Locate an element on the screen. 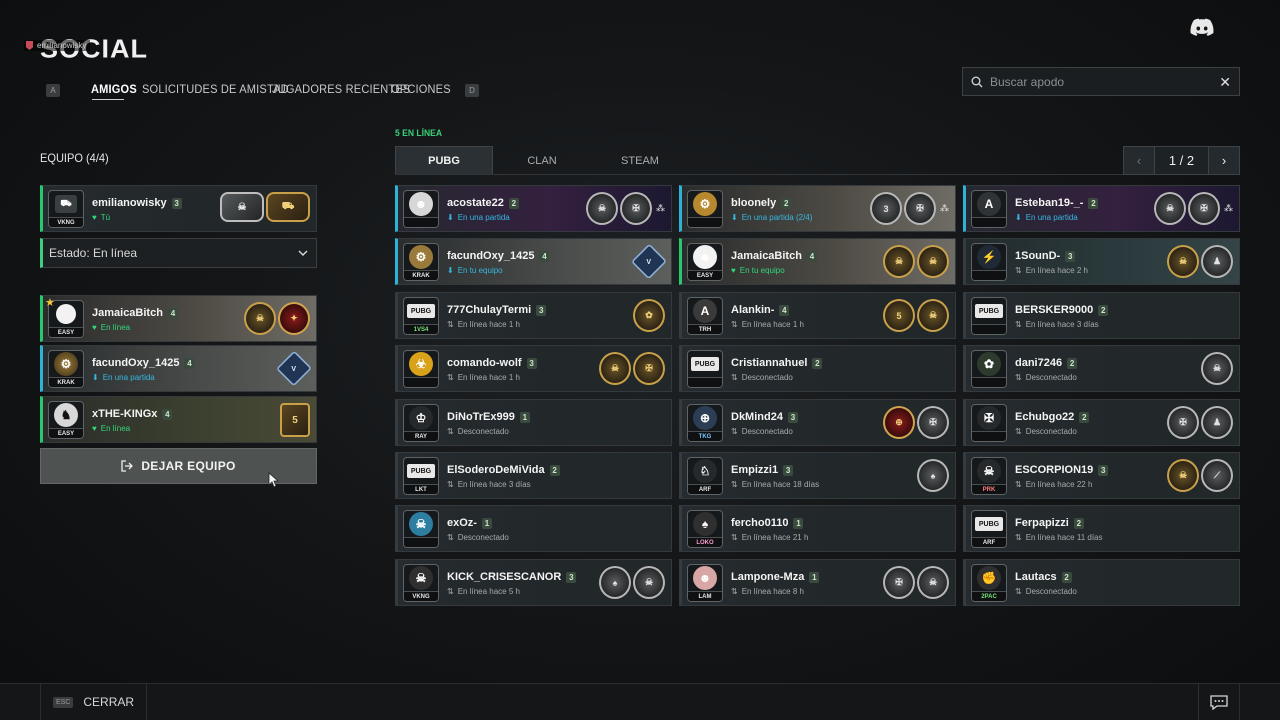 This screenshot has height=720, width=1280. player-name-text: Esteban19-_- is located at coordinates (1049, 203).